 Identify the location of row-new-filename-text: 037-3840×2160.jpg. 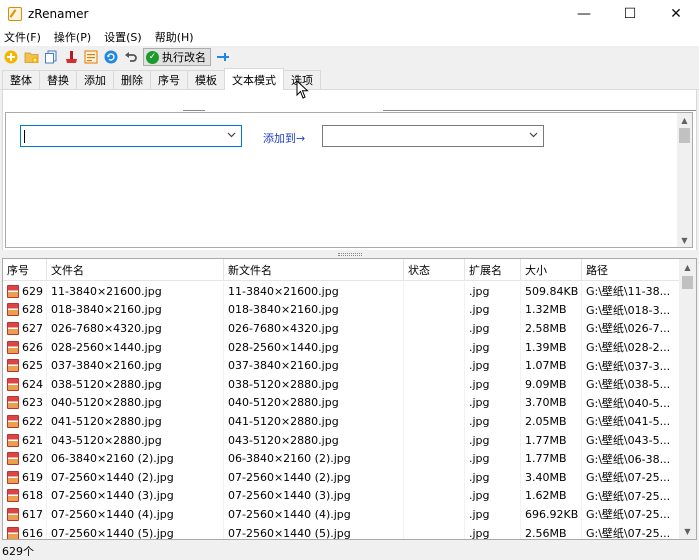
(283, 366).